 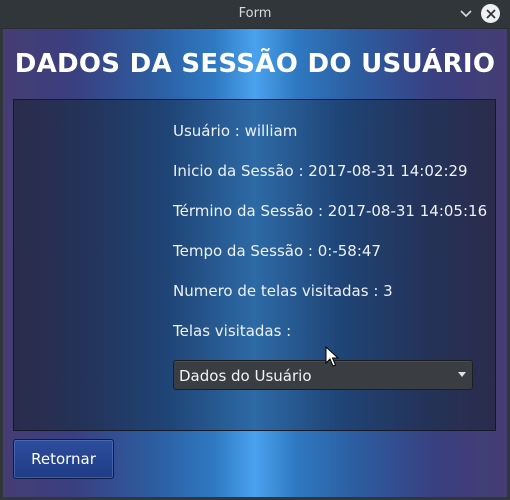 What do you see at coordinates (283, 291) in the screenshot?
I see `screen-count-label: Numero de telas visitadas : 3` at bounding box center [283, 291].